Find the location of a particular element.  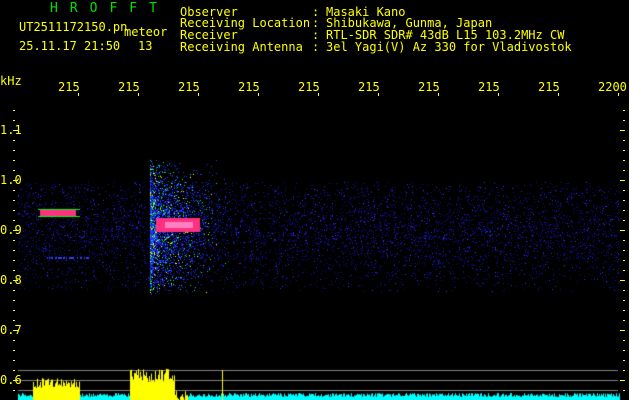

x-tick-label: 2159 is located at coordinates (549, 87).